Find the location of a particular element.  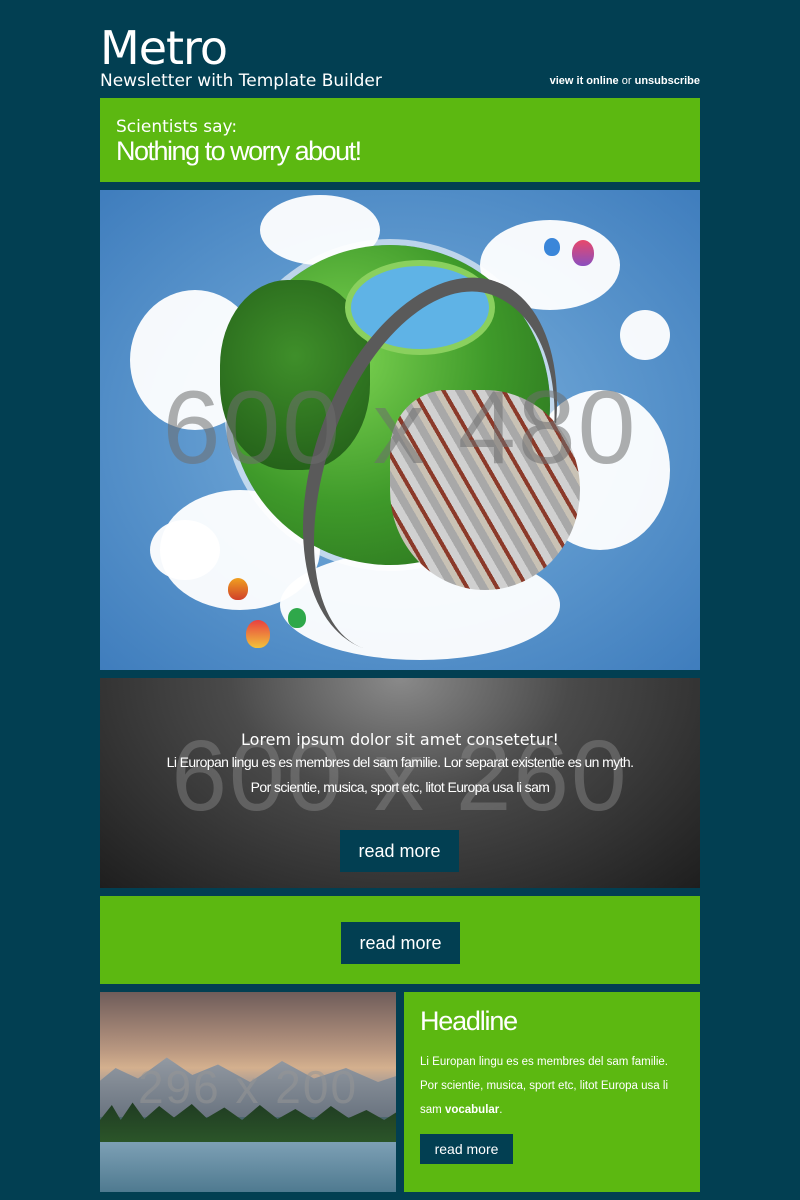

or-text: or is located at coordinates (626, 81).